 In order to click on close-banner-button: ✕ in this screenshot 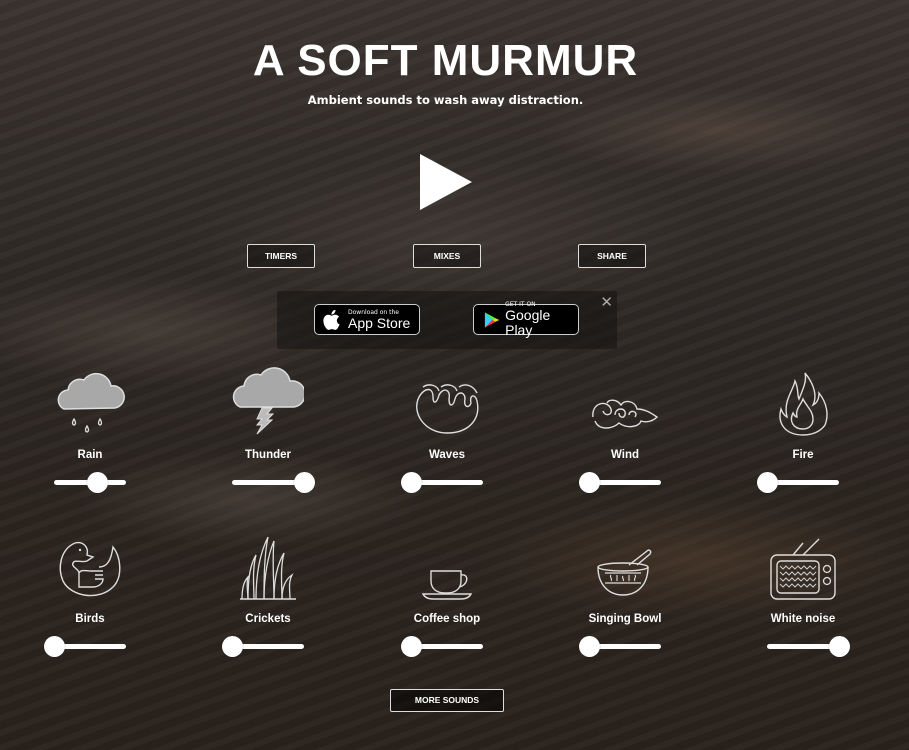, I will do `click(606, 302)`.